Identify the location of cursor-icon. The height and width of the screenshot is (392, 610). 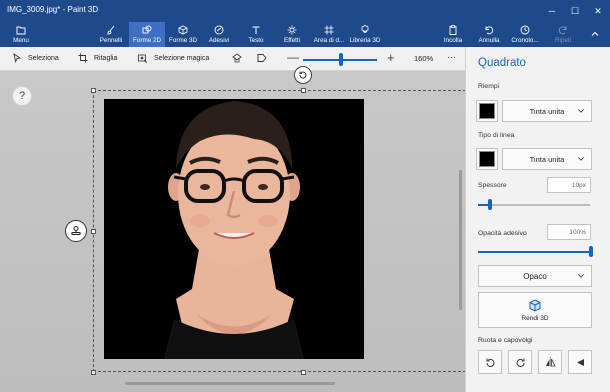
(17, 58).